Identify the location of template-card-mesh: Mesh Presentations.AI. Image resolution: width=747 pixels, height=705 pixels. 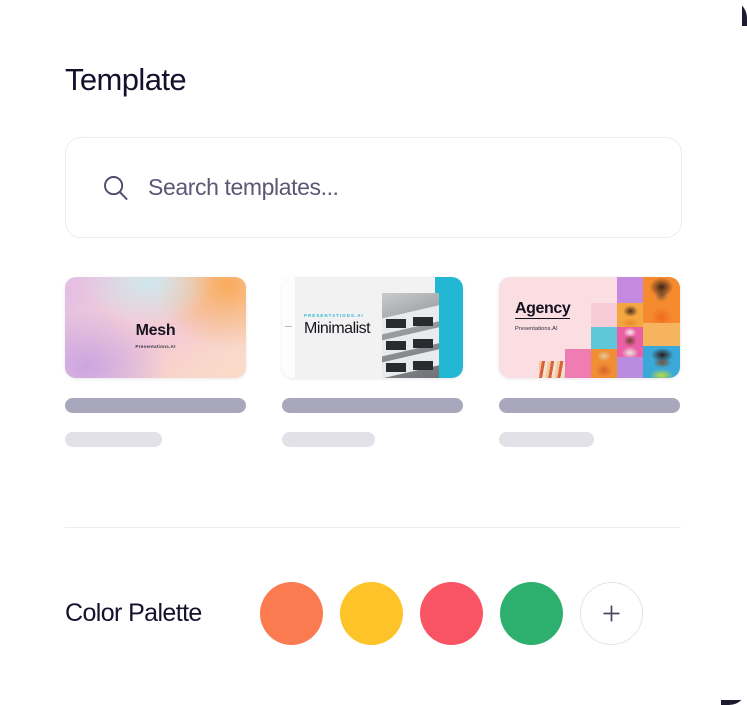
(155, 362).